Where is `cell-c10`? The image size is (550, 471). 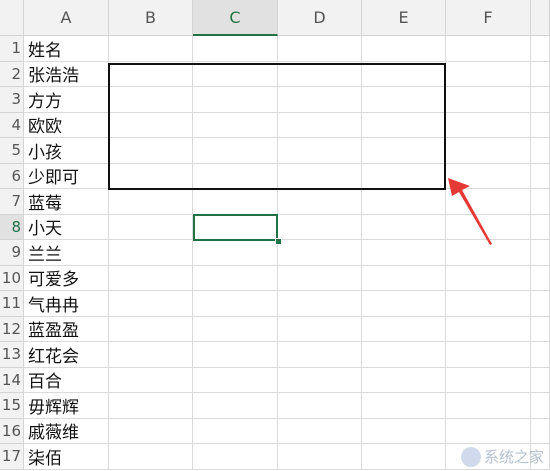
cell-c10 is located at coordinates (235, 278).